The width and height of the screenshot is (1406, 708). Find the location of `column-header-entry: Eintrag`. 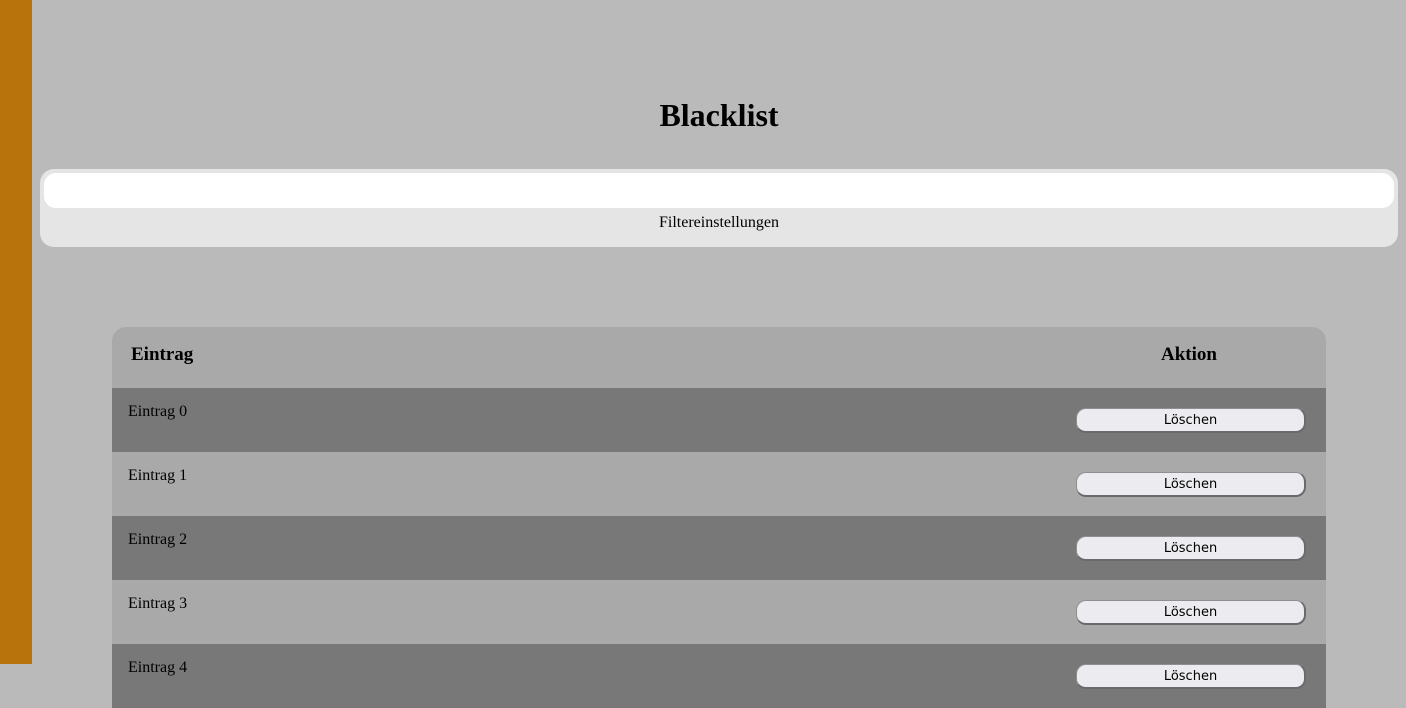

column-header-entry: Eintrag is located at coordinates (162, 354).